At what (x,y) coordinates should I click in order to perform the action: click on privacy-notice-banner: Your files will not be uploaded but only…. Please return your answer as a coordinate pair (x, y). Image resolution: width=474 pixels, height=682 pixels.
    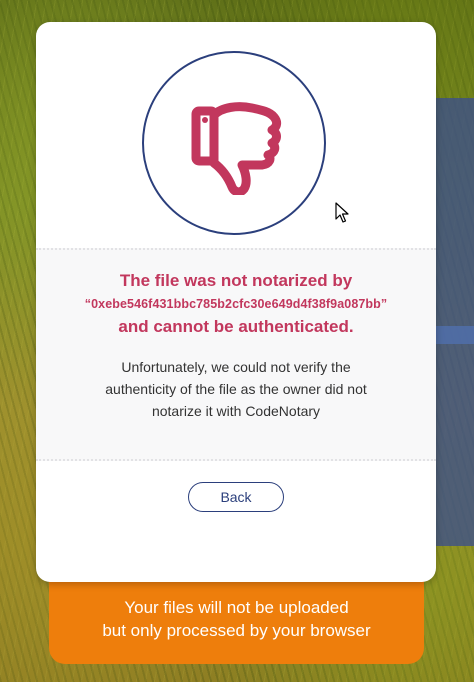
    Looking at the image, I should click on (236, 618).